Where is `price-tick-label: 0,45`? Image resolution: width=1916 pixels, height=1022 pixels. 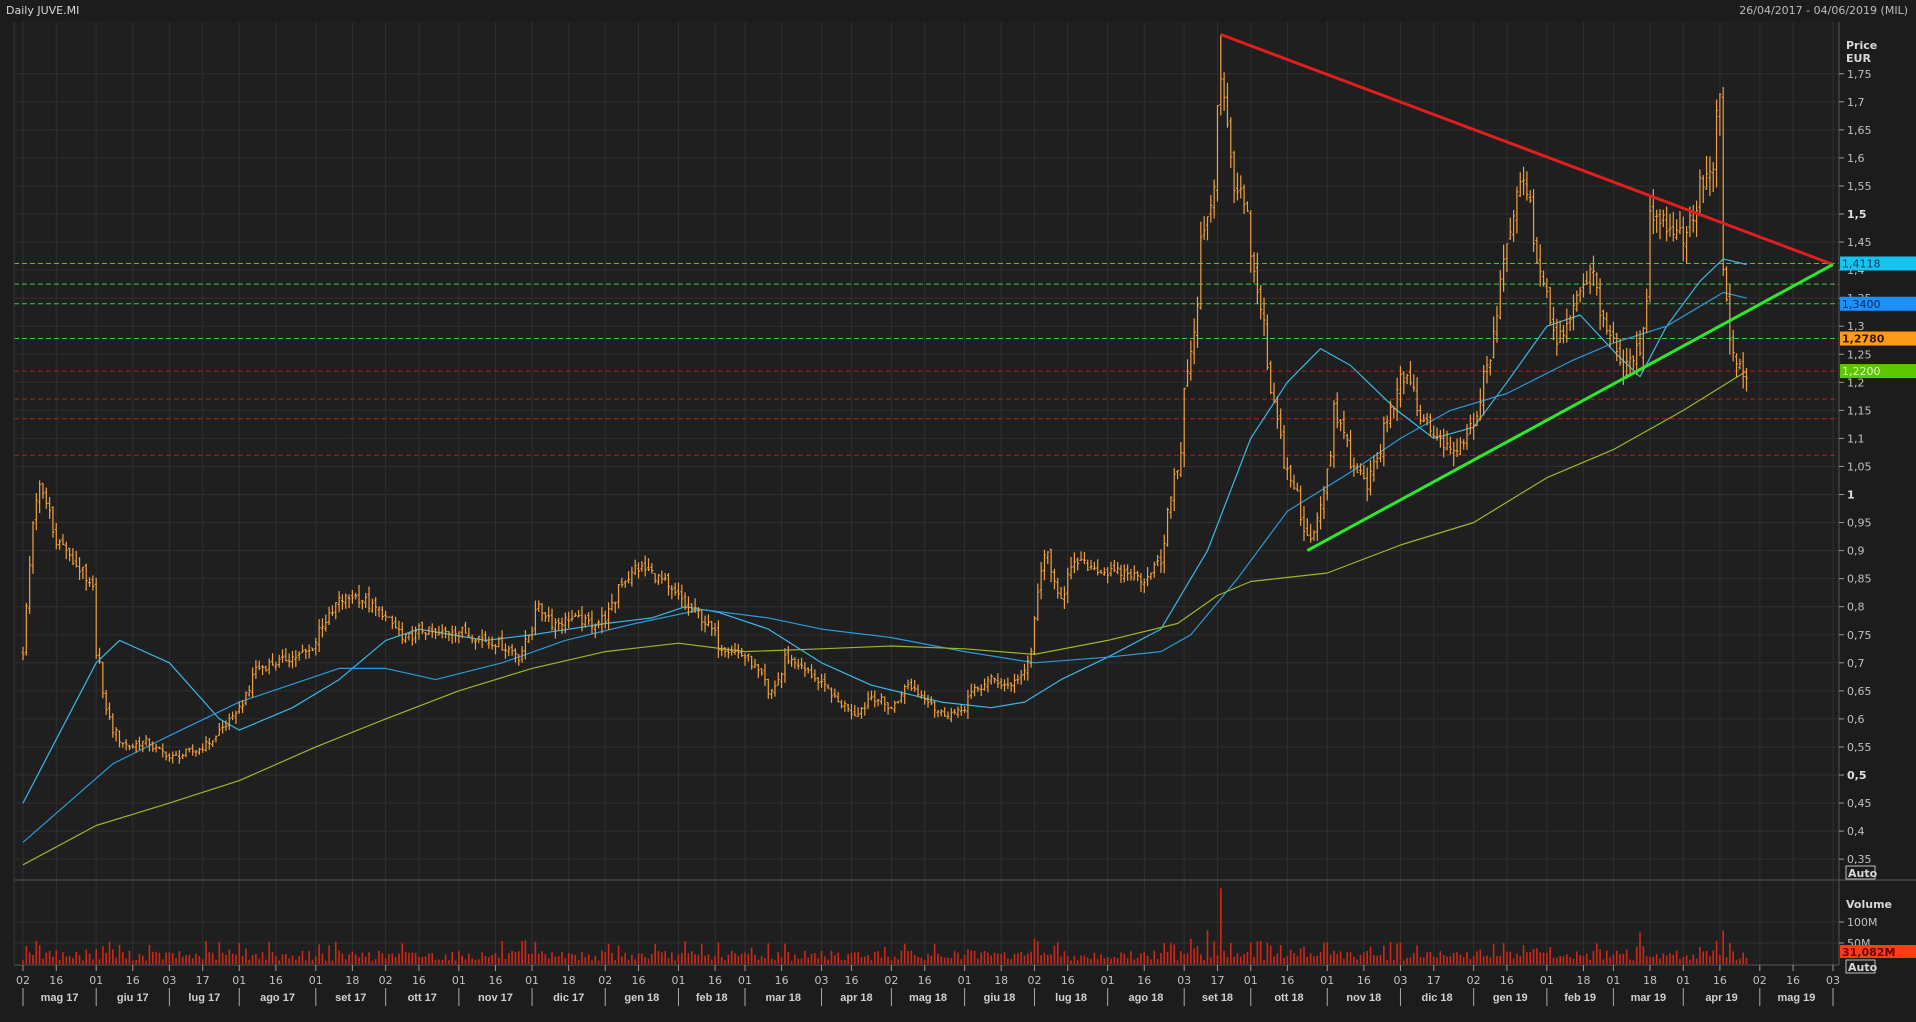 price-tick-label: 0,45 is located at coordinates (1859, 803).